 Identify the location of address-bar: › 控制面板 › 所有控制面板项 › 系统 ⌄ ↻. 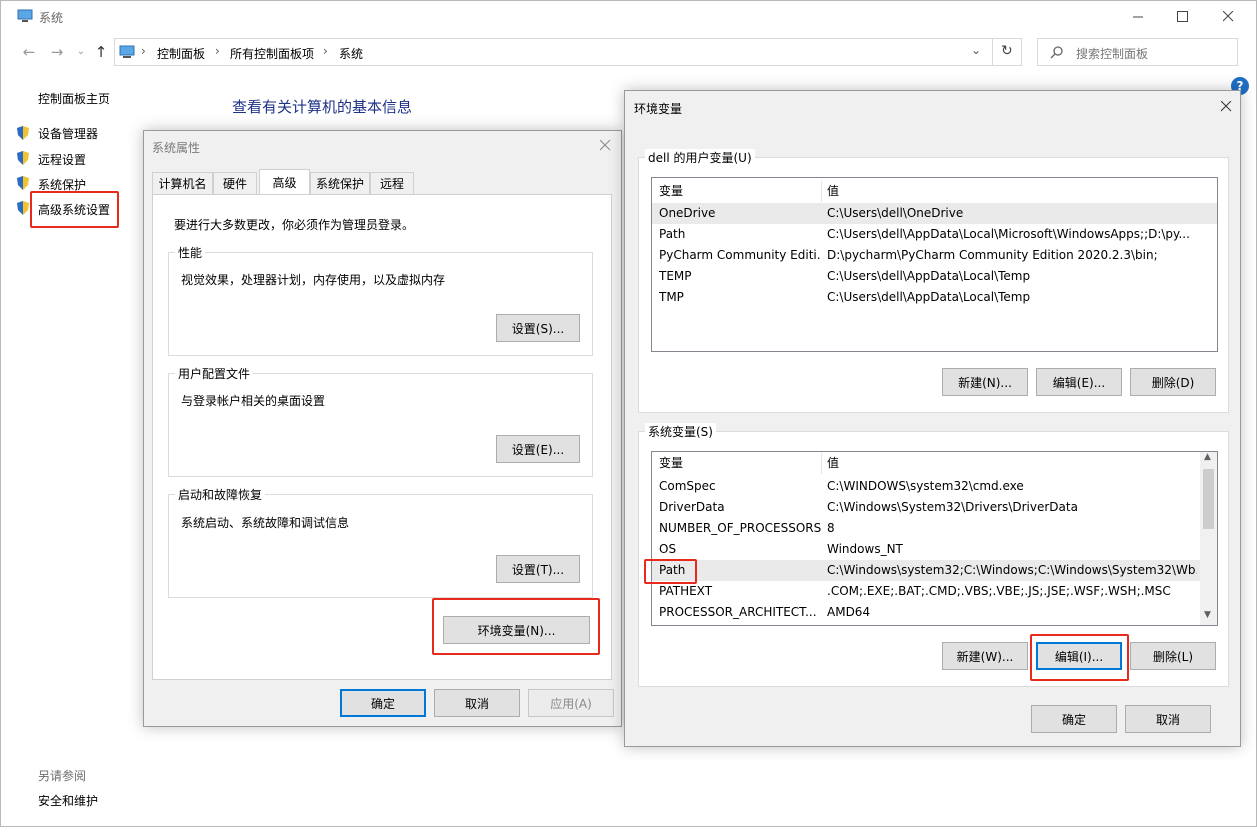
(568, 52).